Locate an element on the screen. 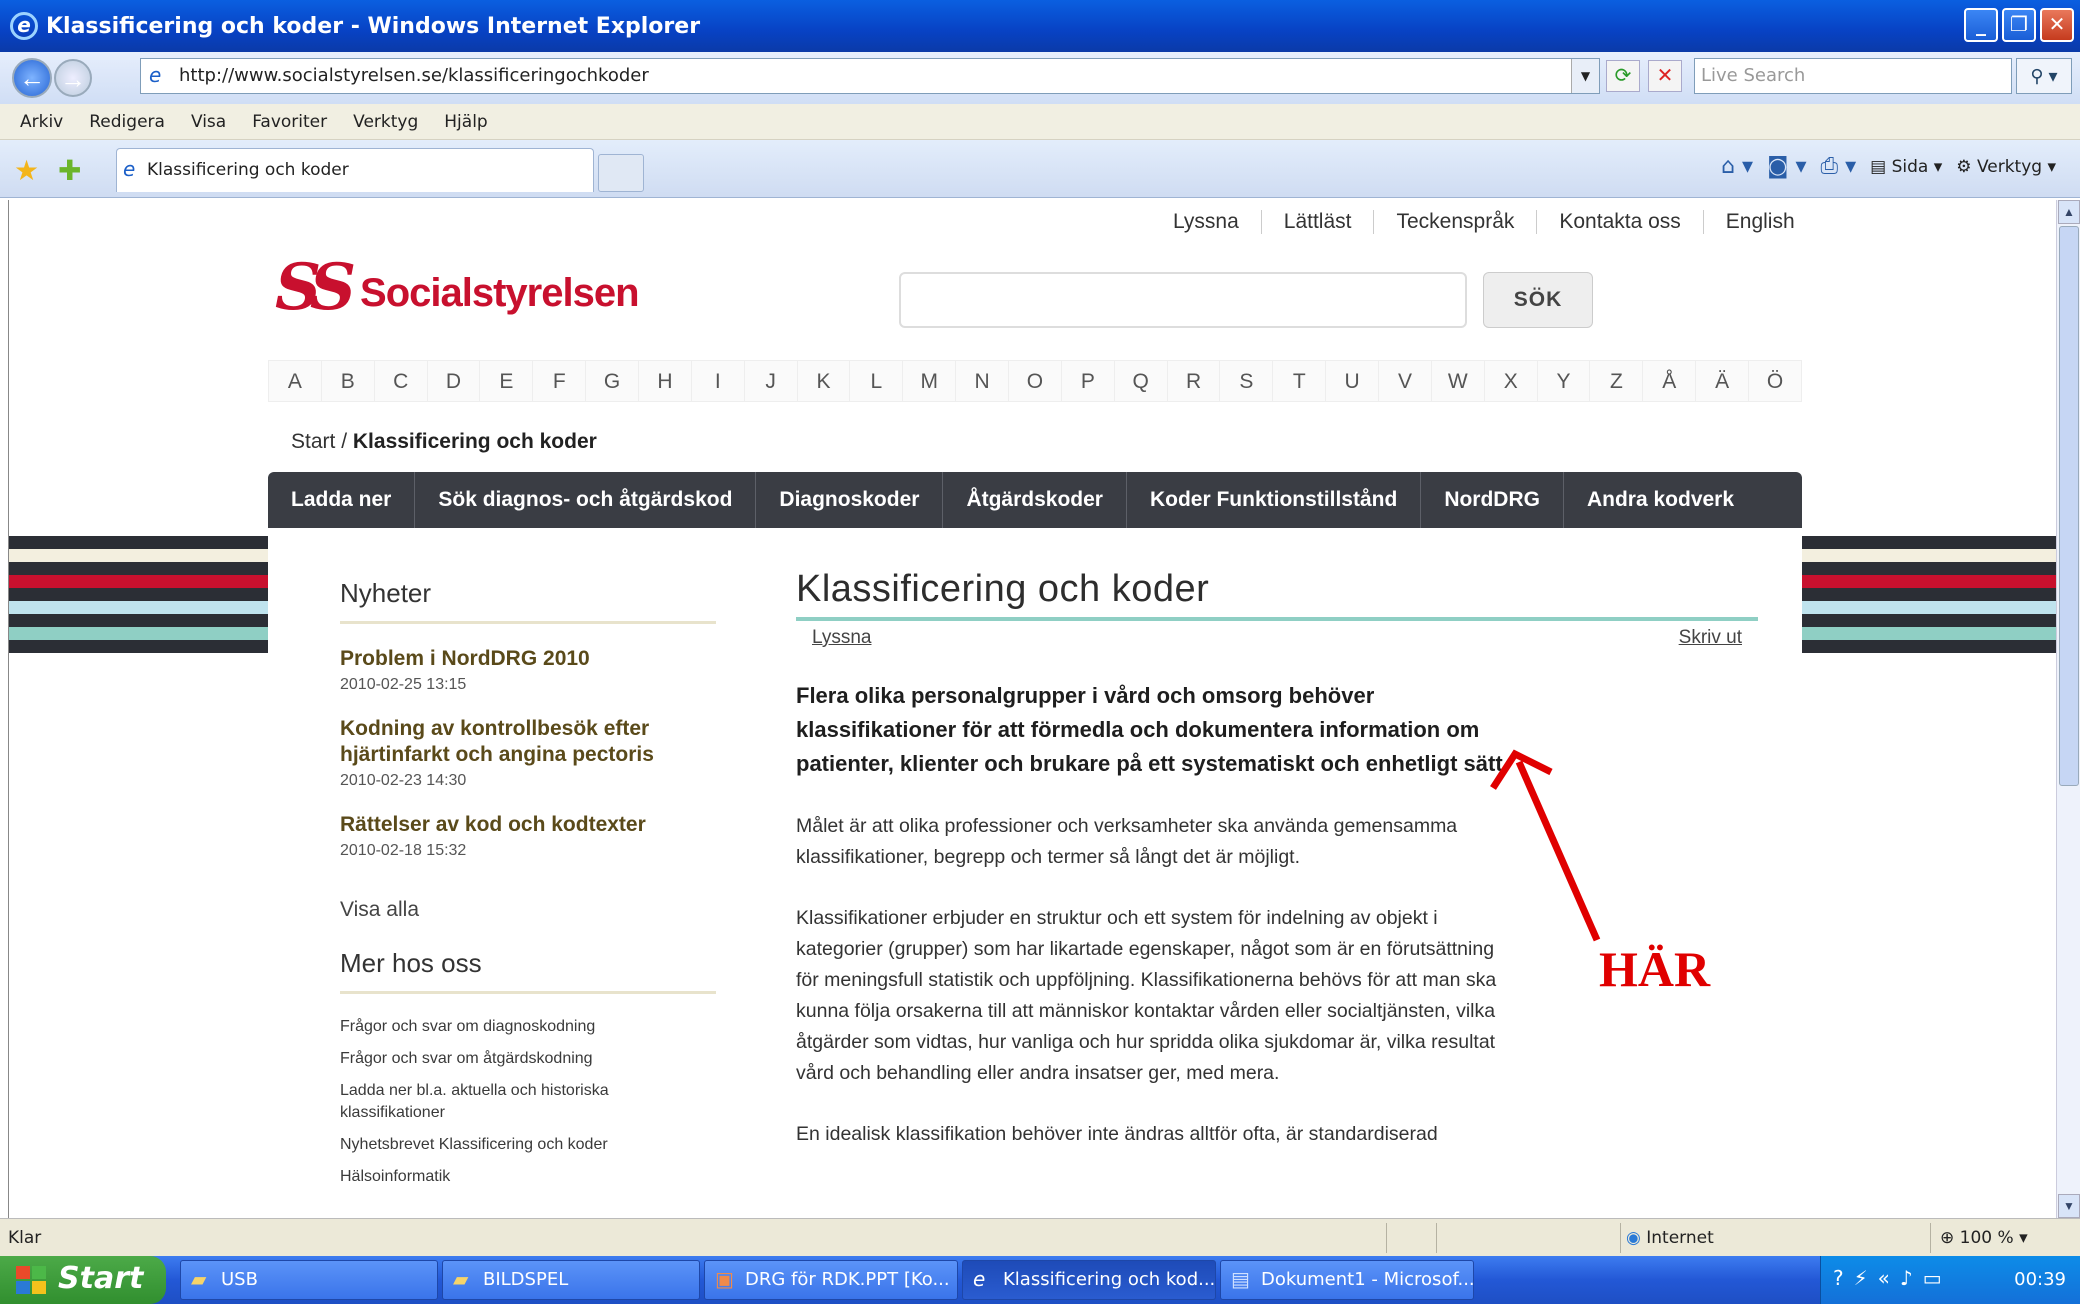 Image resolution: width=2080 pixels, height=1304 pixels. feeds-icon: ◙ ▾ is located at coordinates (1786, 166).